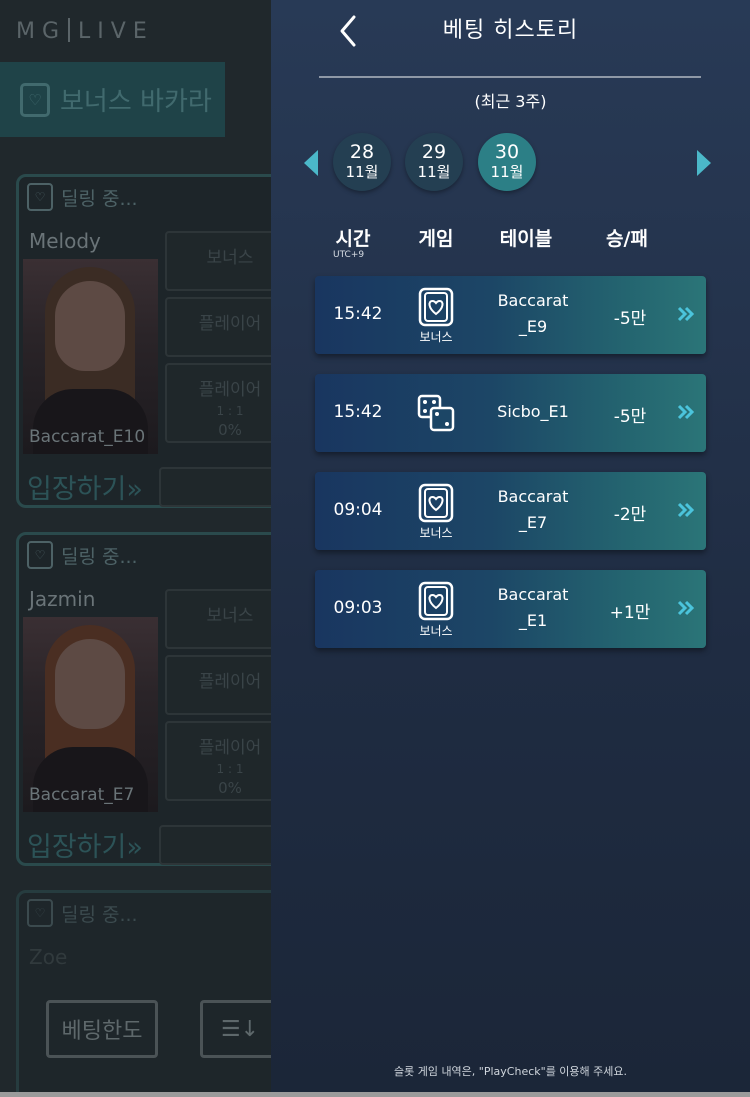 The height and width of the screenshot is (1097, 750). I want to click on next-date-arrow-icon, so click(704, 163).